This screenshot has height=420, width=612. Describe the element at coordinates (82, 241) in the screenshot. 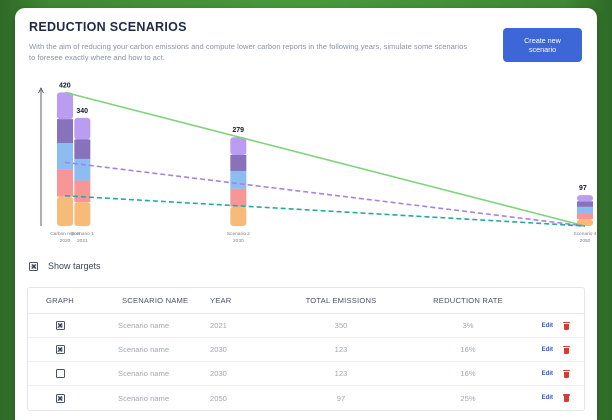

I see `x-tick-year: 2021` at that location.